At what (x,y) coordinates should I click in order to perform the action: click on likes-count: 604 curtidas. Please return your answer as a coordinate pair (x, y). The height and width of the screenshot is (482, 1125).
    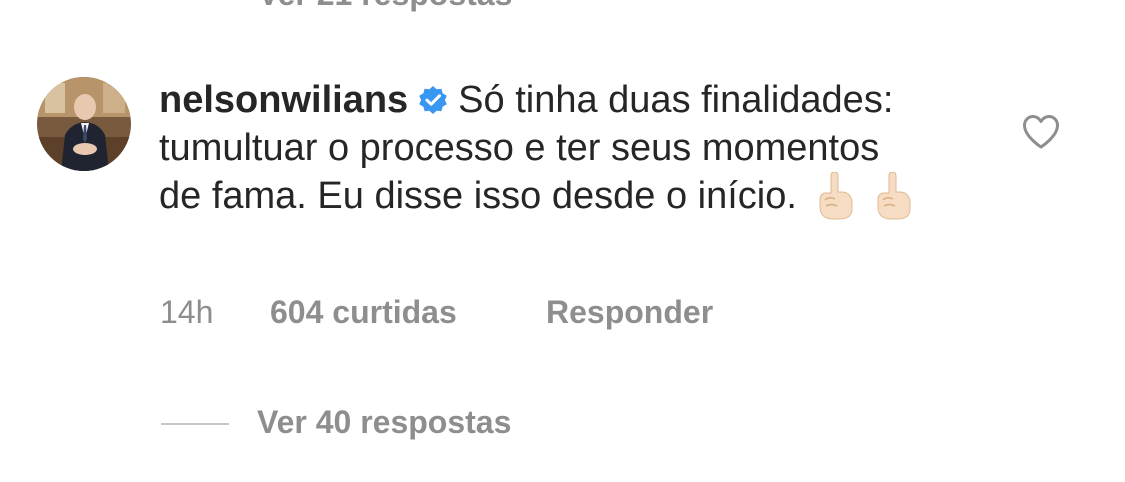
    Looking at the image, I should click on (363, 312).